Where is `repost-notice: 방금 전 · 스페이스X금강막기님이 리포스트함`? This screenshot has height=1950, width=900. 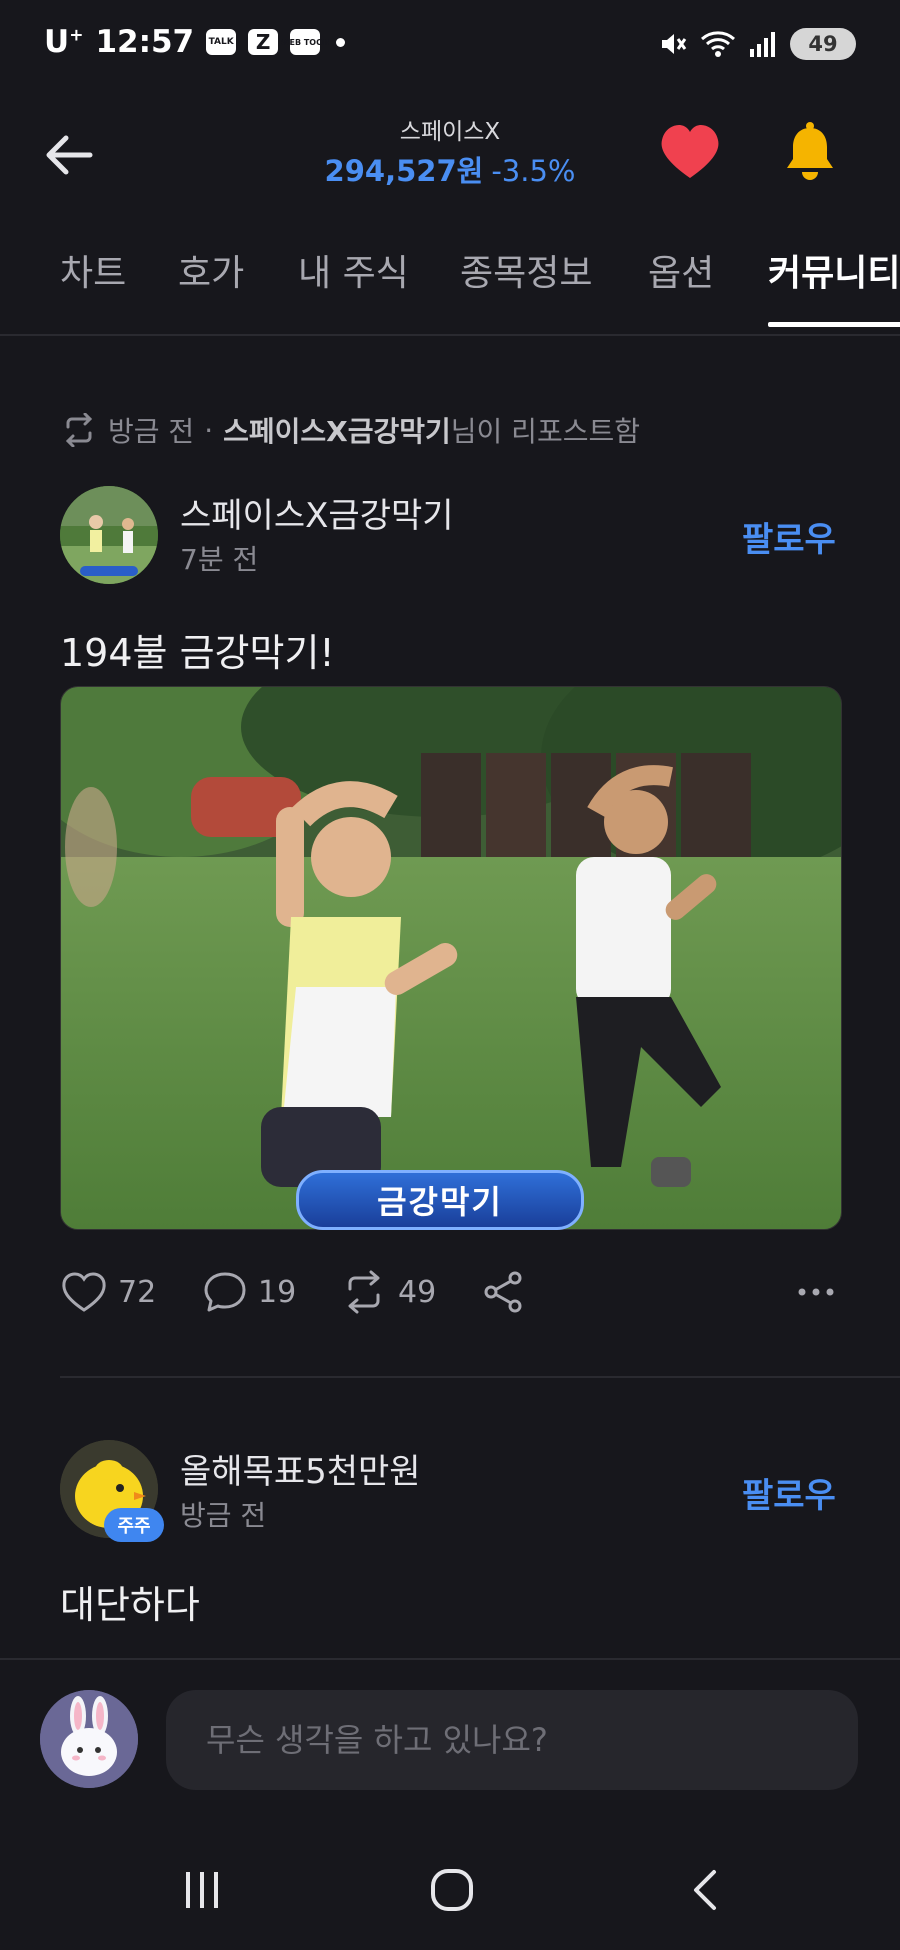
repost-notice: 방금 전 · 스페이스X금강막기님이 리포스트함 is located at coordinates (350, 430).